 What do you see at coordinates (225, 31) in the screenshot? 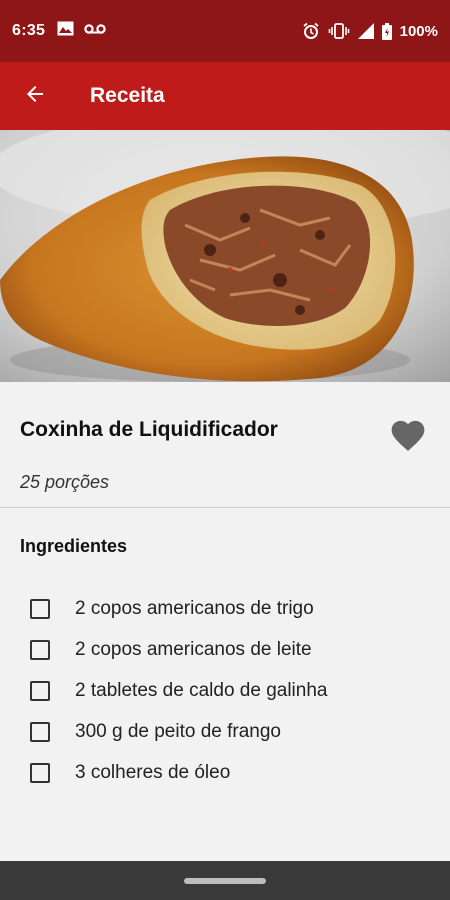
I see `status-bar: 6:35 100%` at bounding box center [225, 31].